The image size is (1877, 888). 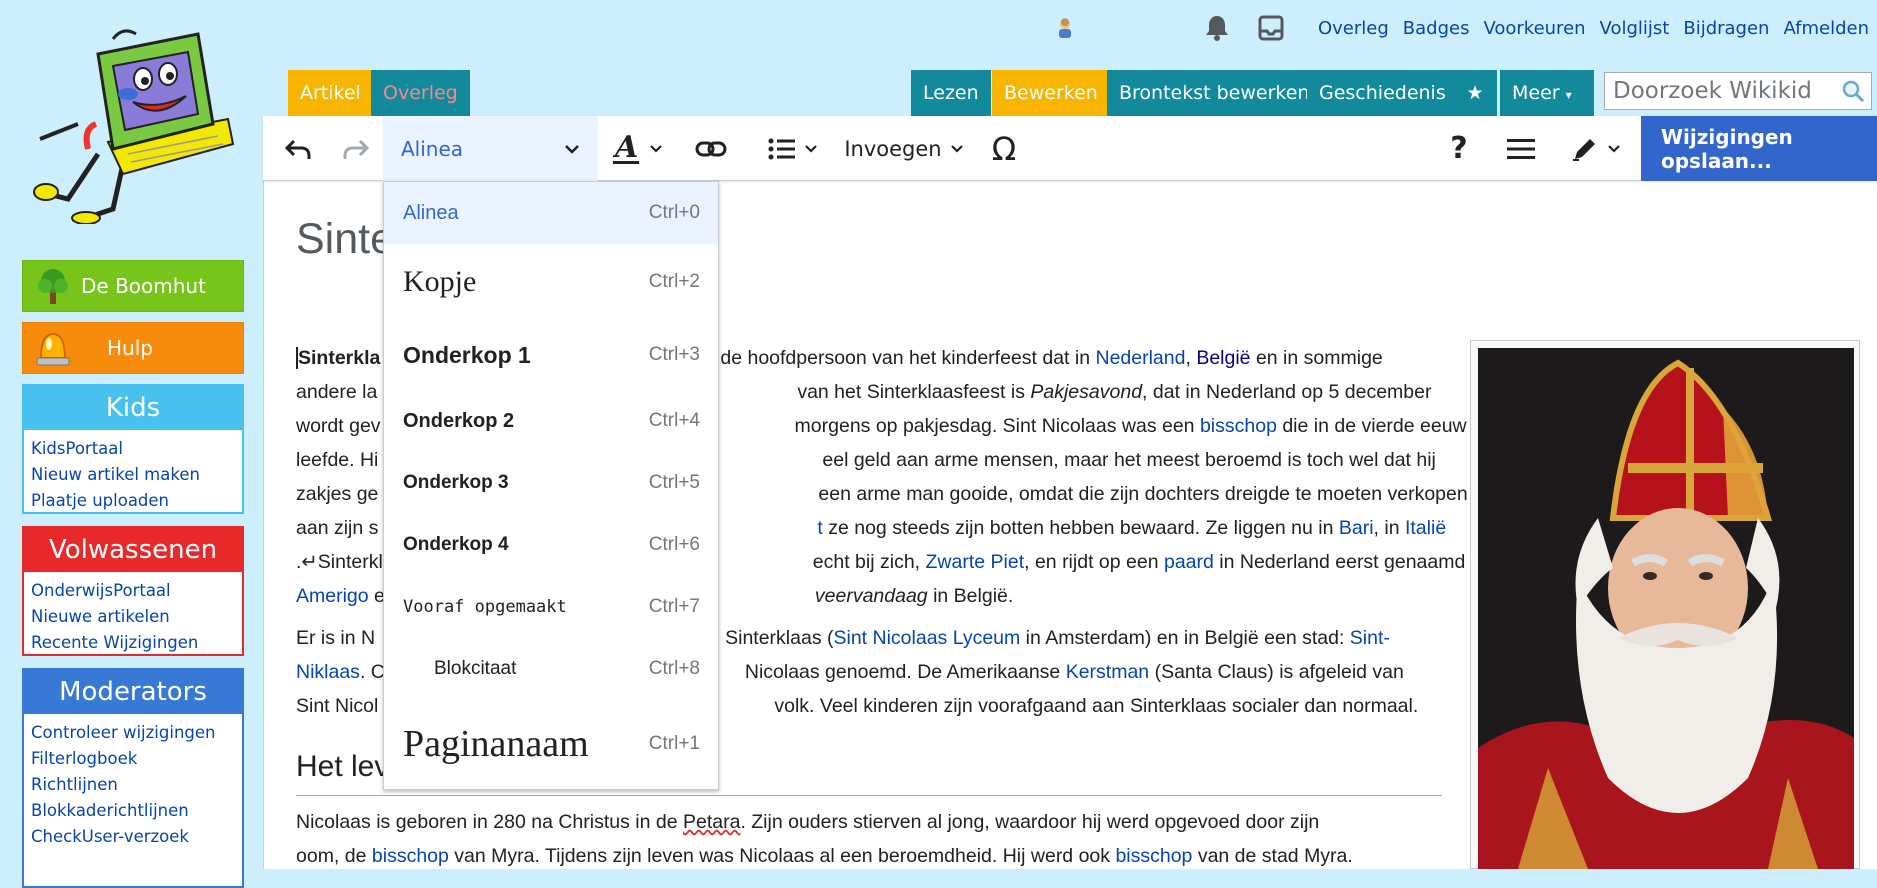 What do you see at coordinates (1382, 93) in the screenshot?
I see `tab-geschiedenis: Geschiedenis` at bounding box center [1382, 93].